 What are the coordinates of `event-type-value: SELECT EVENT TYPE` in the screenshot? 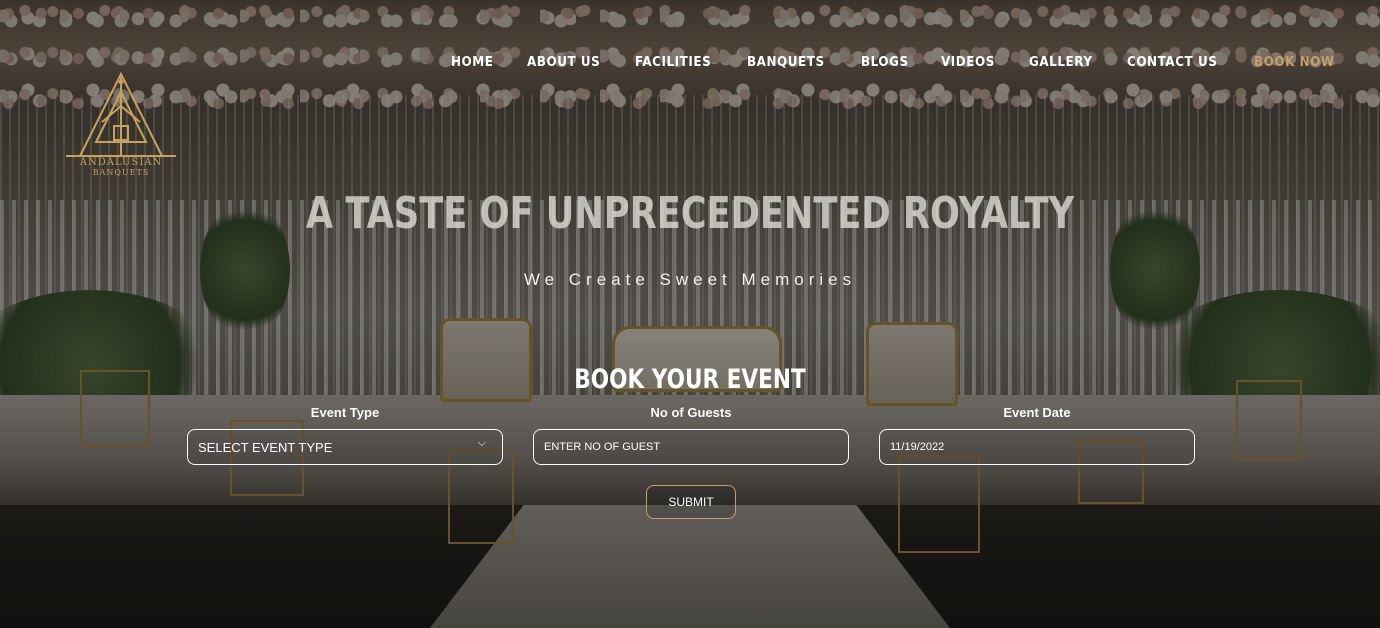 It's located at (265, 447).